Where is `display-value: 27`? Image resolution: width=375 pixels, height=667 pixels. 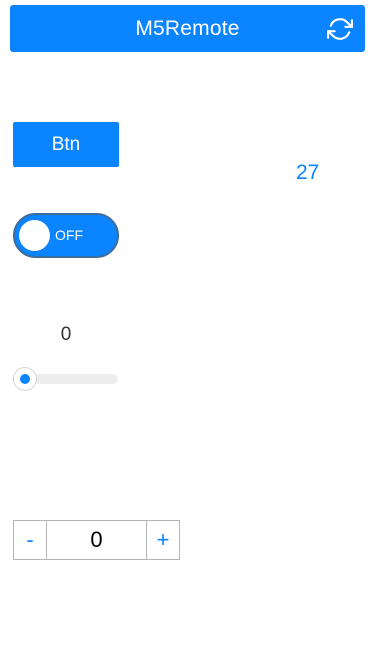 display-value: 27 is located at coordinates (308, 172).